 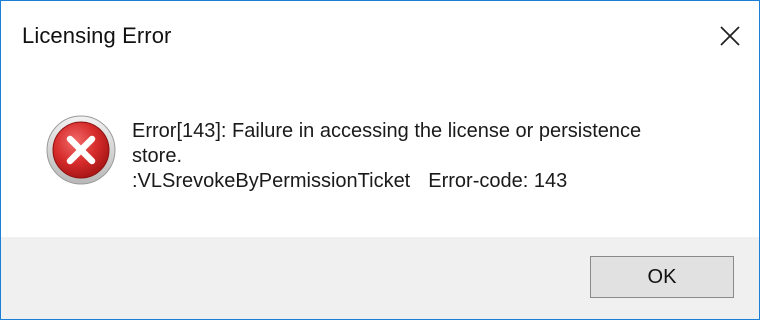 What do you see at coordinates (81, 150) in the screenshot?
I see `error-icon` at bounding box center [81, 150].